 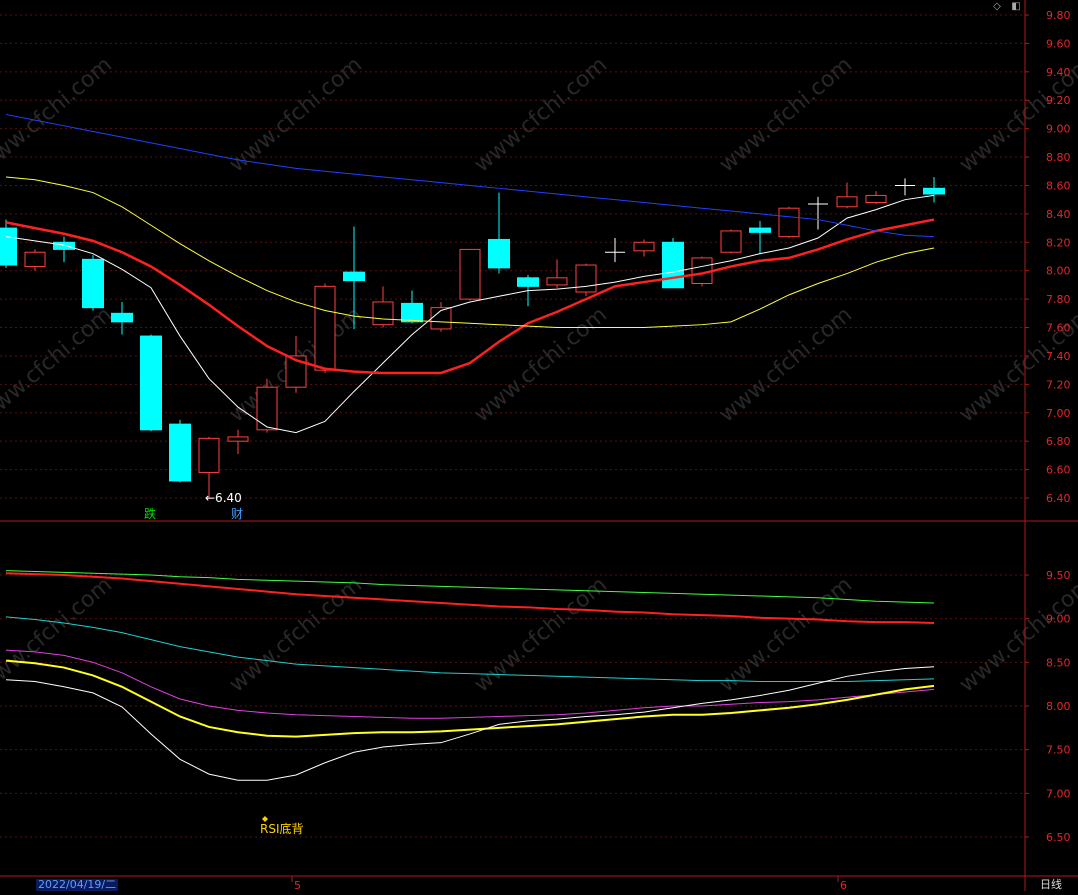 What do you see at coordinates (1058, 43) in the screenshot?
I see `y-tick-label: 9.60` at bounding box center [1058, 43].